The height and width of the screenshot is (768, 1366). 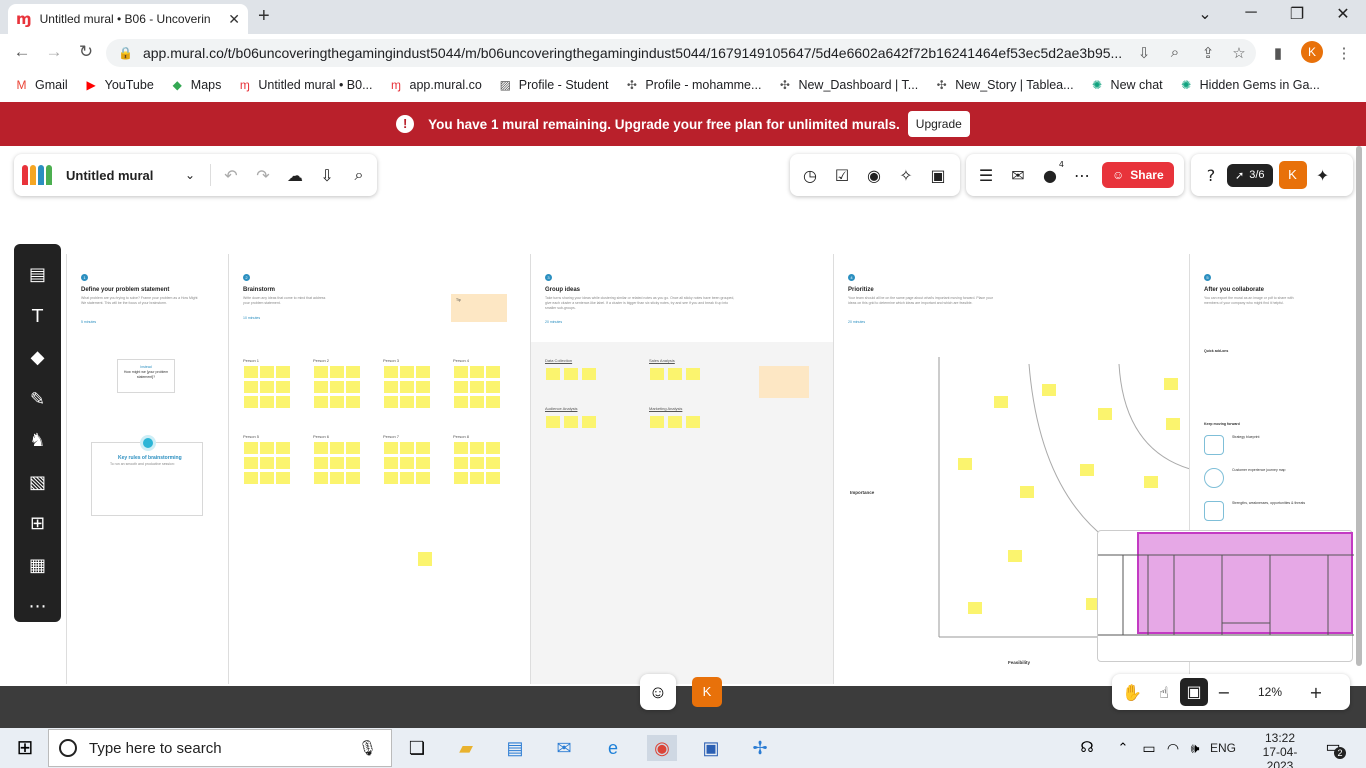 I want to click on shapes-icon: ◆, so click(x=37, y=358).